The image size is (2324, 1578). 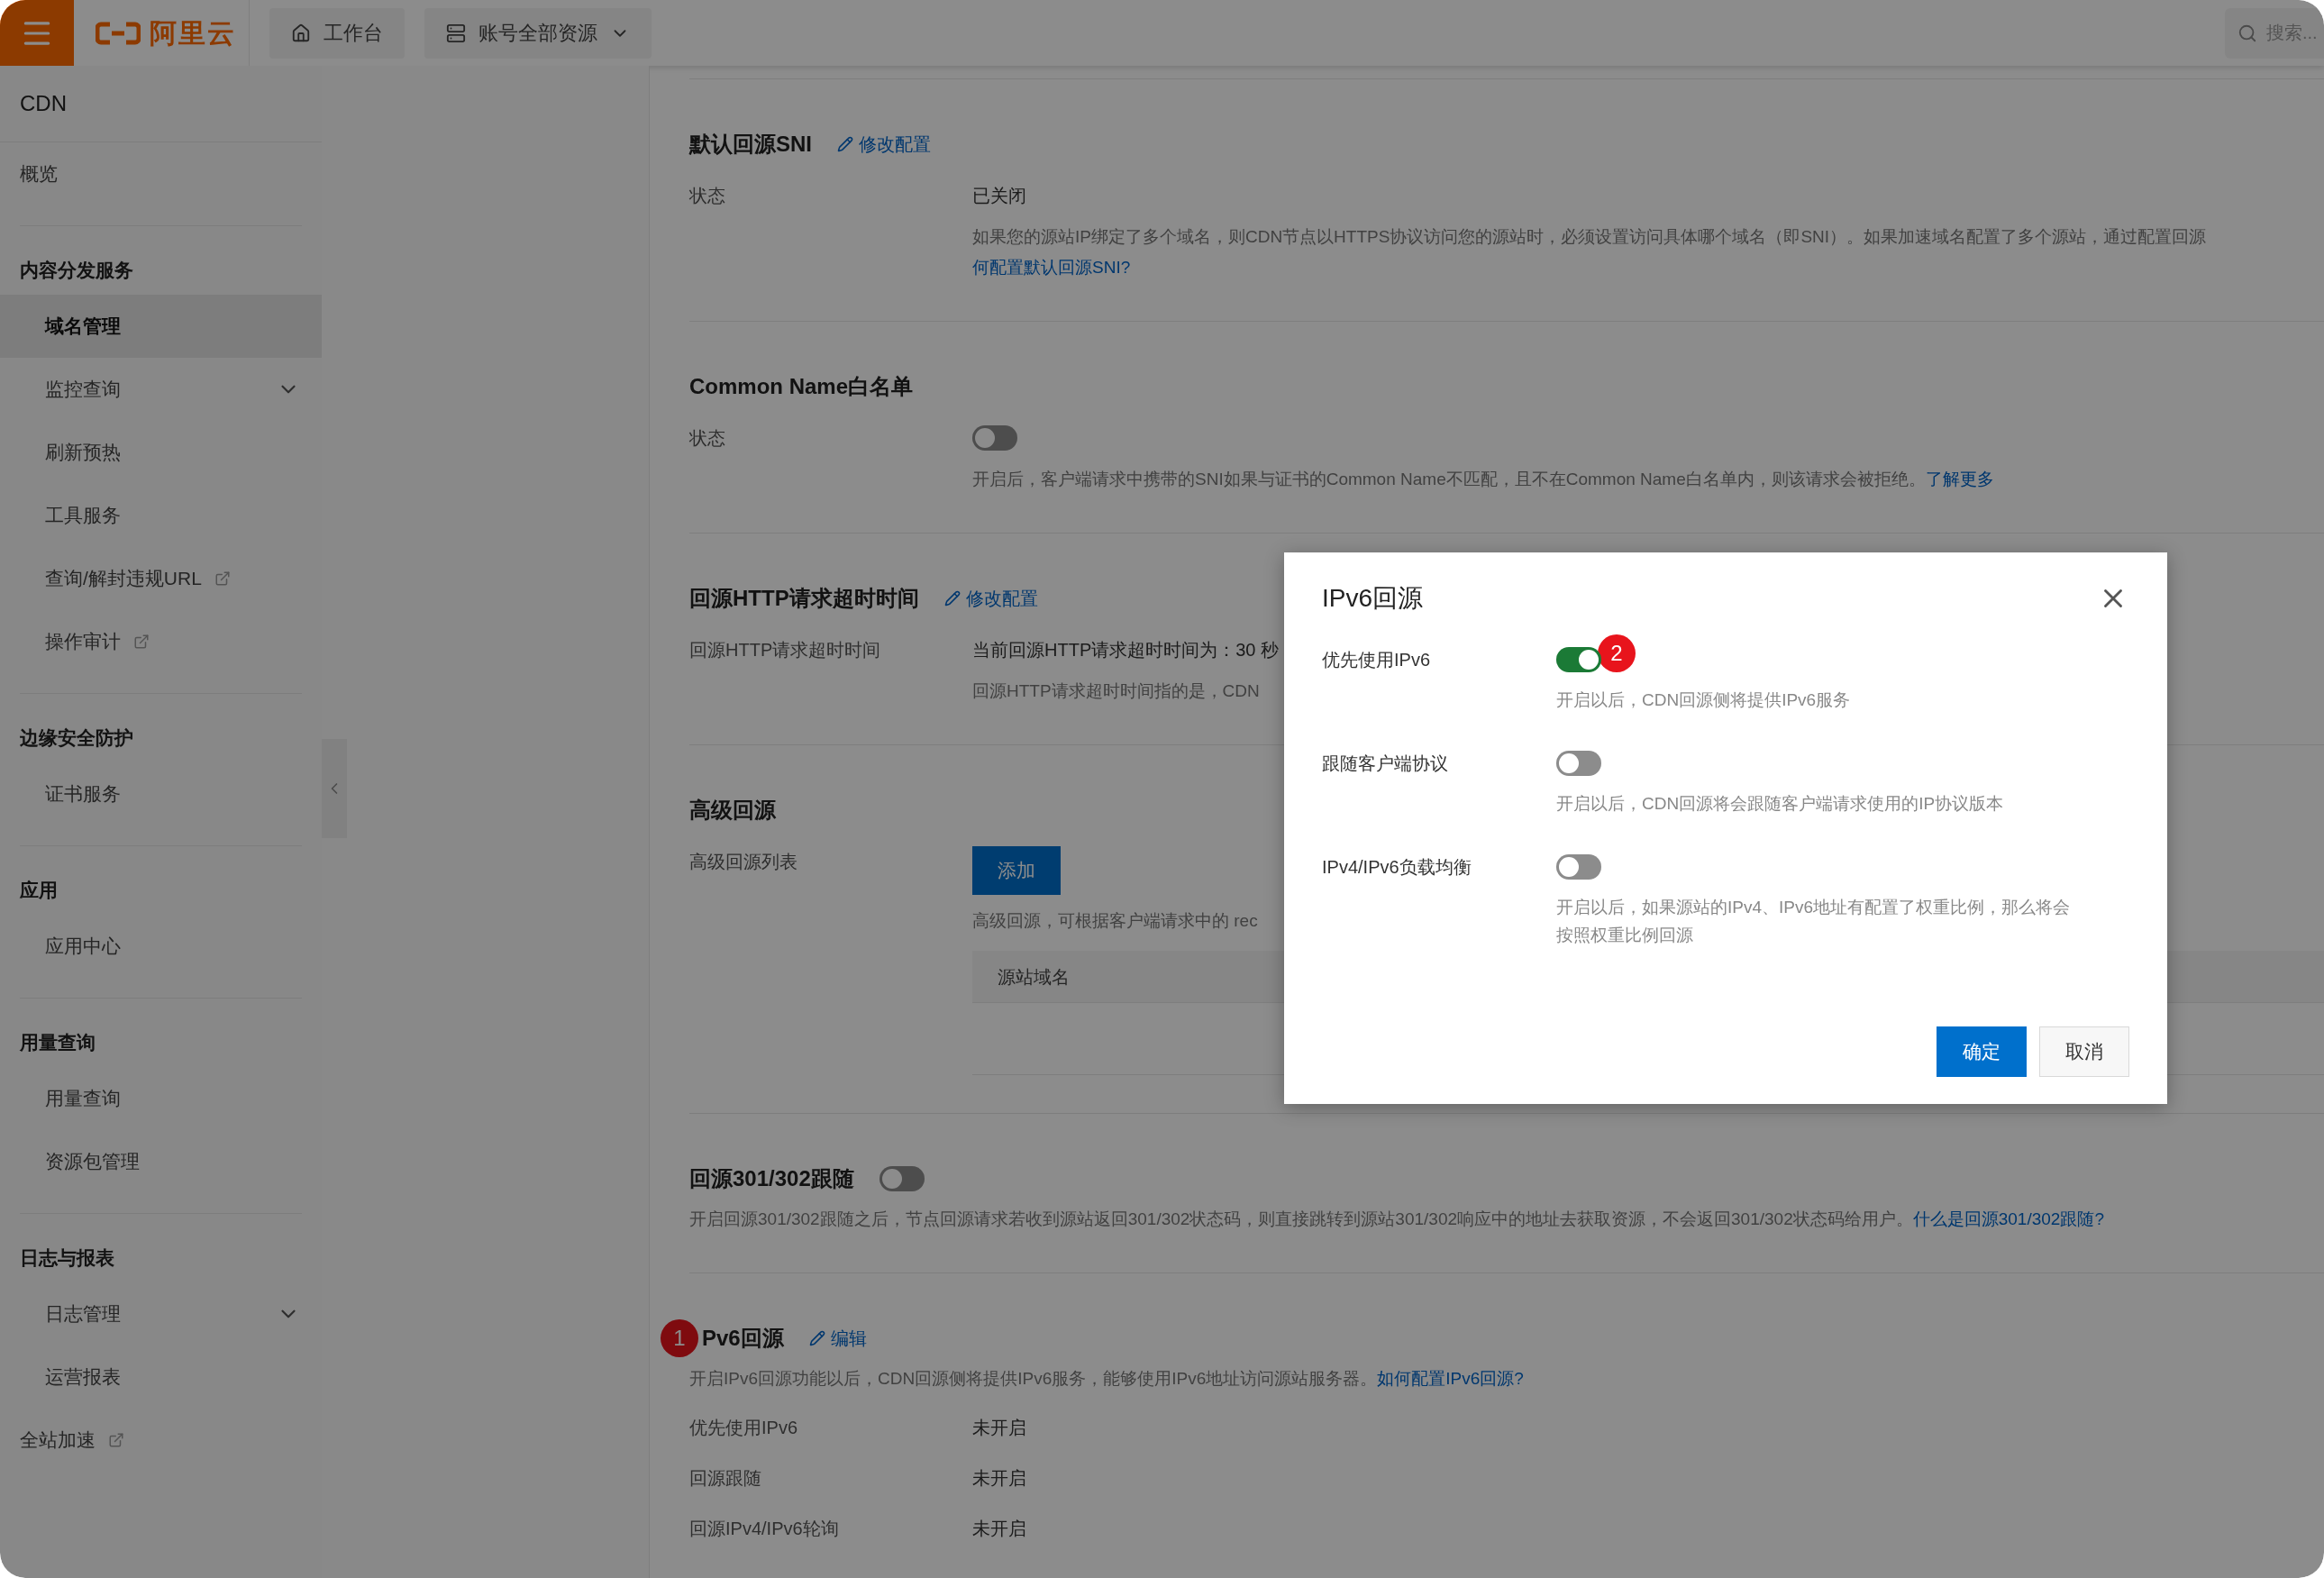 What do you see at coordinates (804, 598) in the screenshot?
I see `section-title: 回源HTTP请求超时时间` at bounding box center [804, 598].